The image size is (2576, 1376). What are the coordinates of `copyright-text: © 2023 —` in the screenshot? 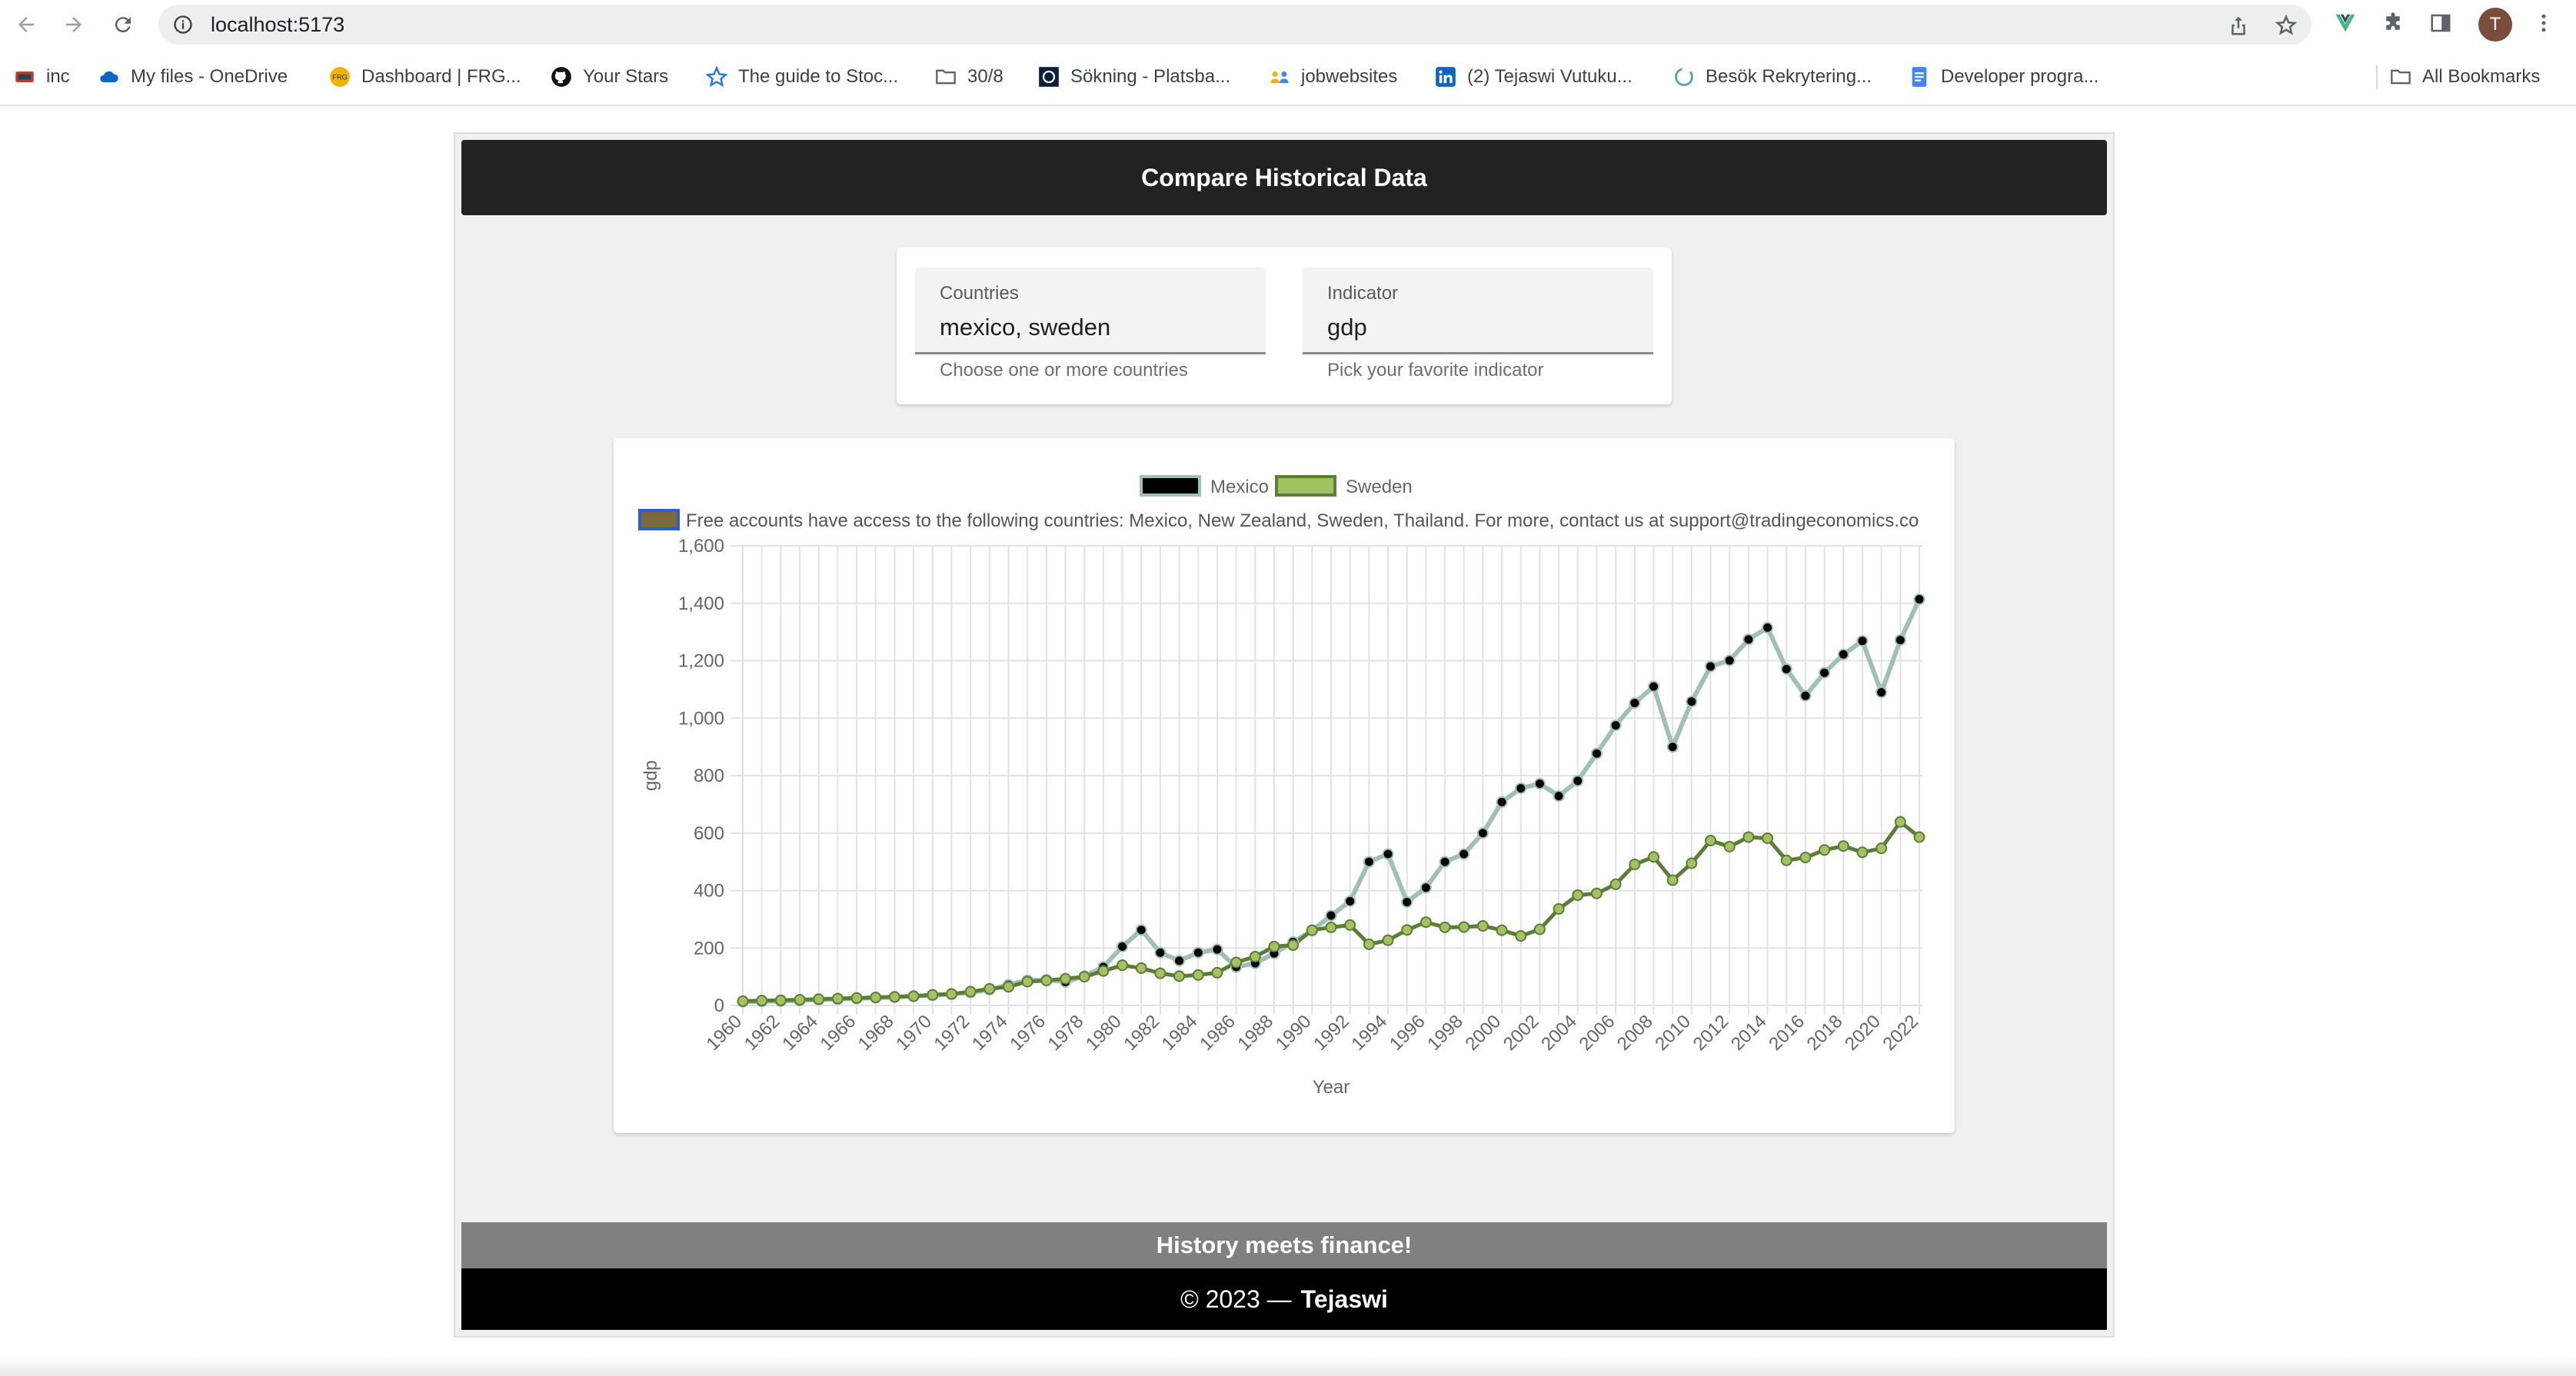 It's located at (1236, 1299).